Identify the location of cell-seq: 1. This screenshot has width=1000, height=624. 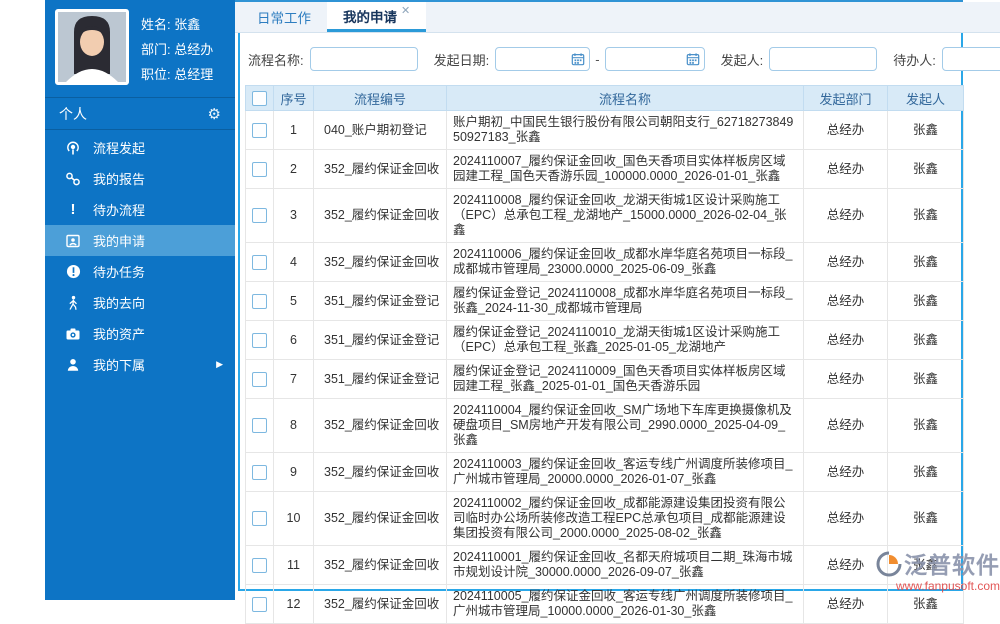
(293, 130).